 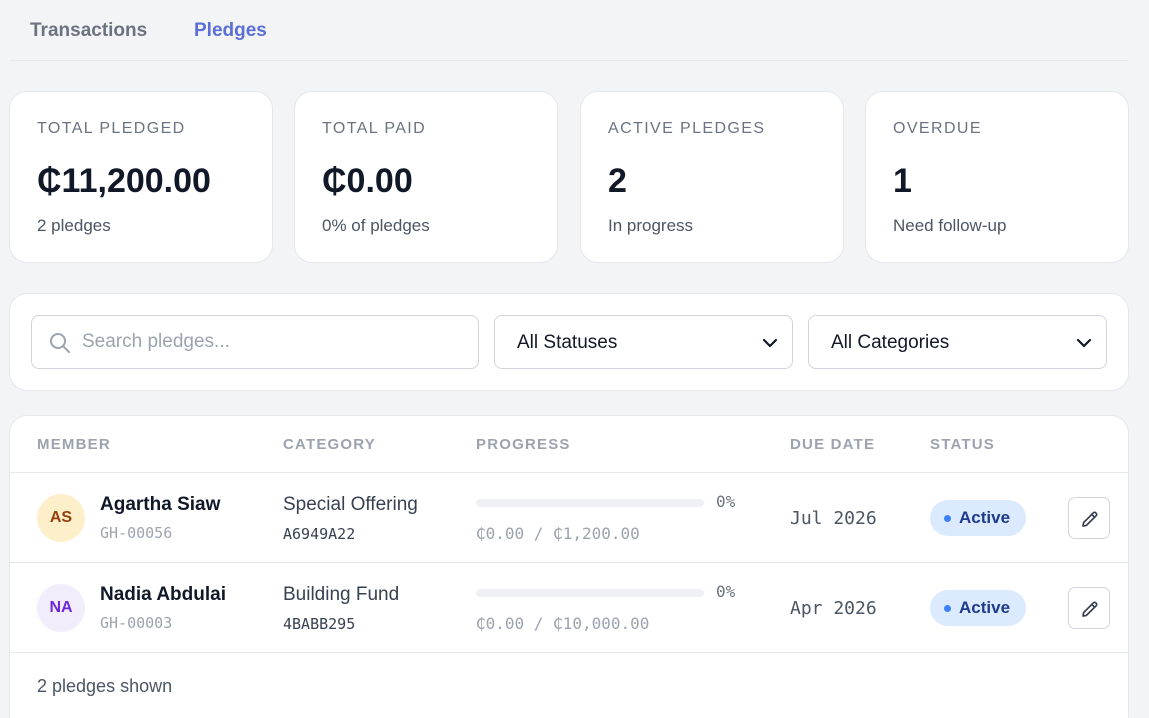 I want to click on avatar: AS, so click(x=61, y=518).